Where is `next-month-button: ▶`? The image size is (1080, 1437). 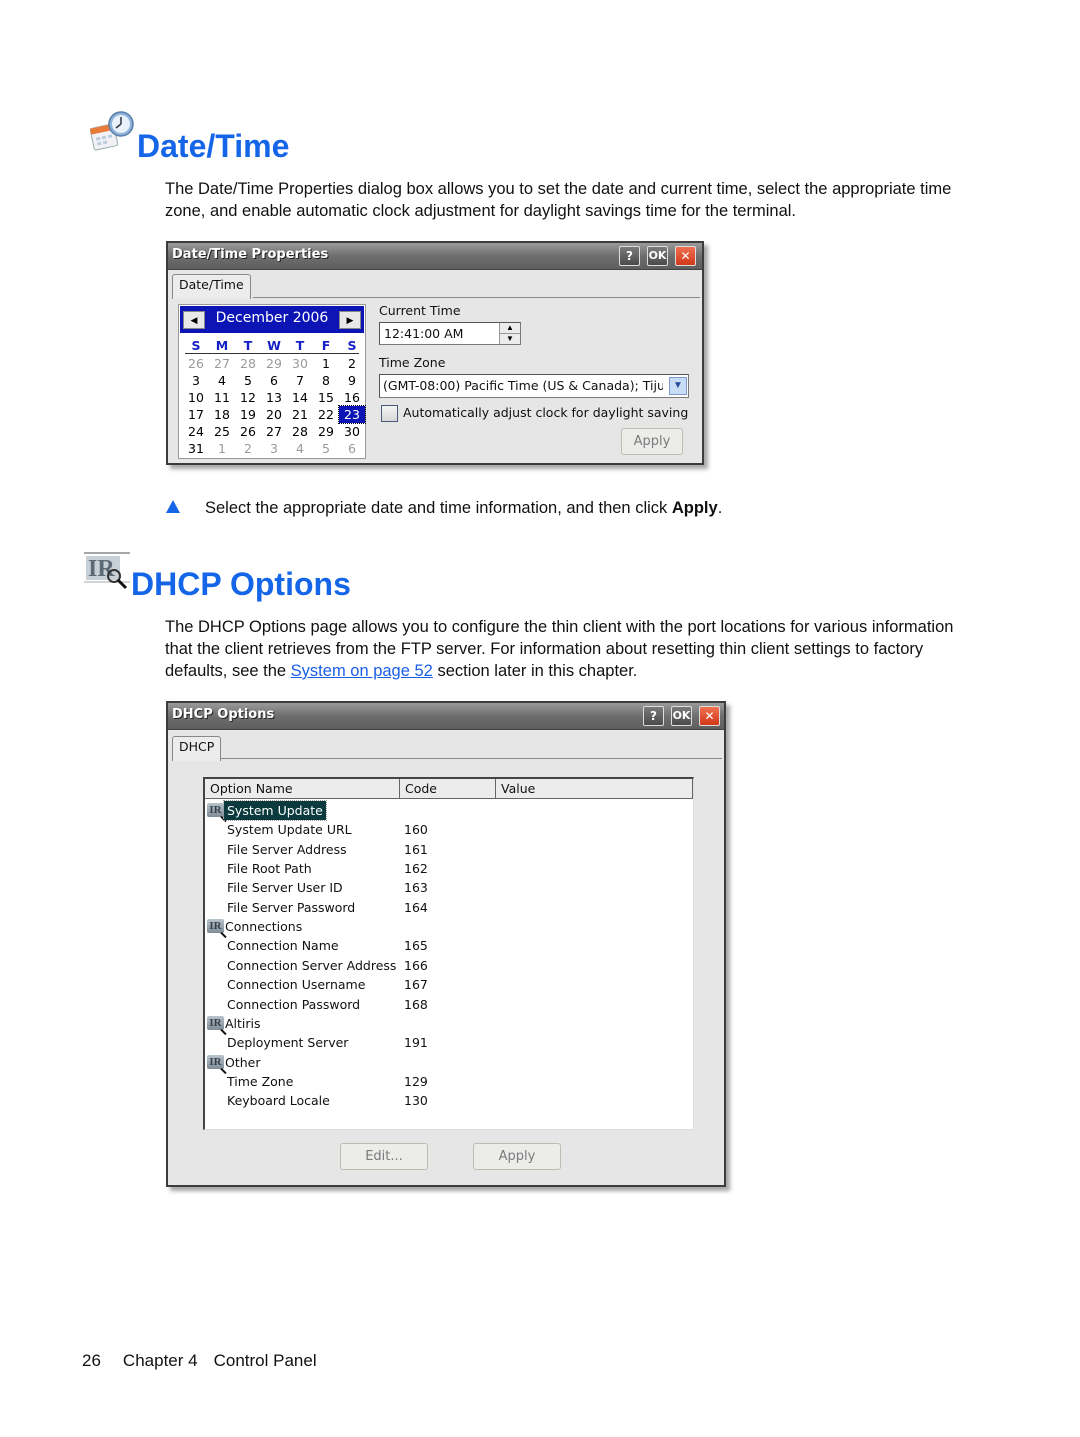
next-month-button: ▶ is located at coordinates (350, 320).